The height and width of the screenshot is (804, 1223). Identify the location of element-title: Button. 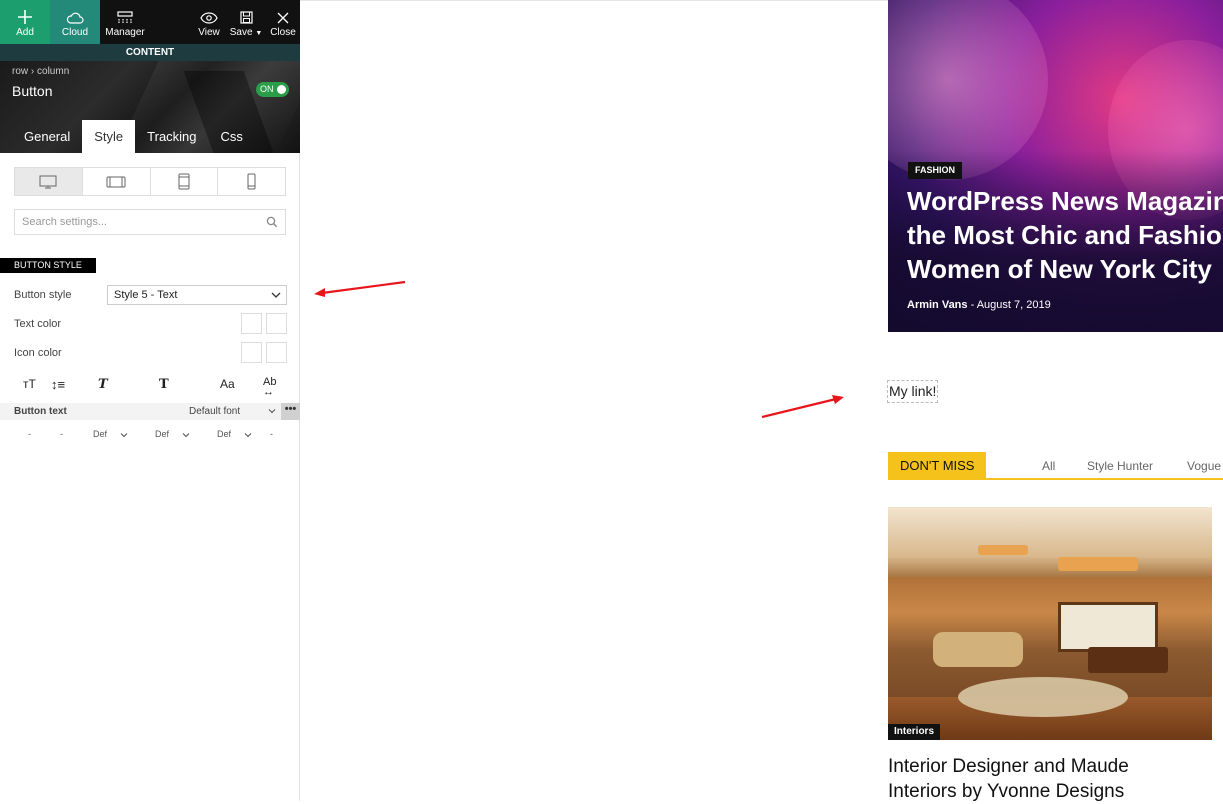
(32, 91).